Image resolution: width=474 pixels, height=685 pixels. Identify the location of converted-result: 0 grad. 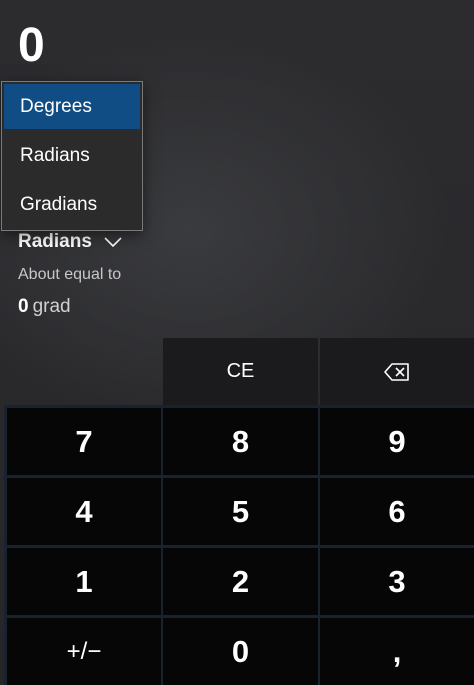
(44, 307).